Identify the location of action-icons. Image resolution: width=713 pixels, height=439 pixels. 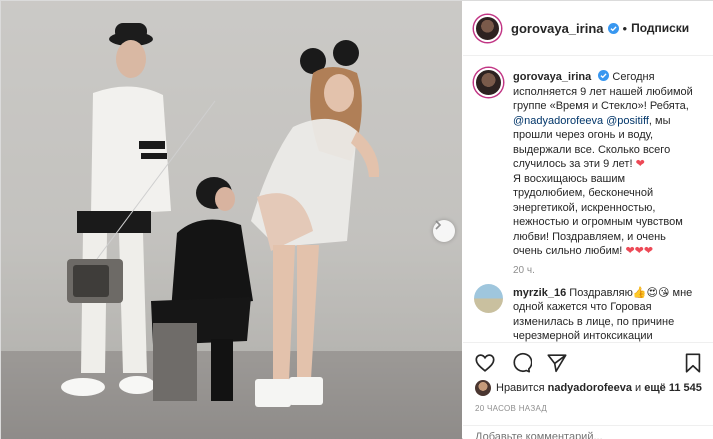
(521, 363).